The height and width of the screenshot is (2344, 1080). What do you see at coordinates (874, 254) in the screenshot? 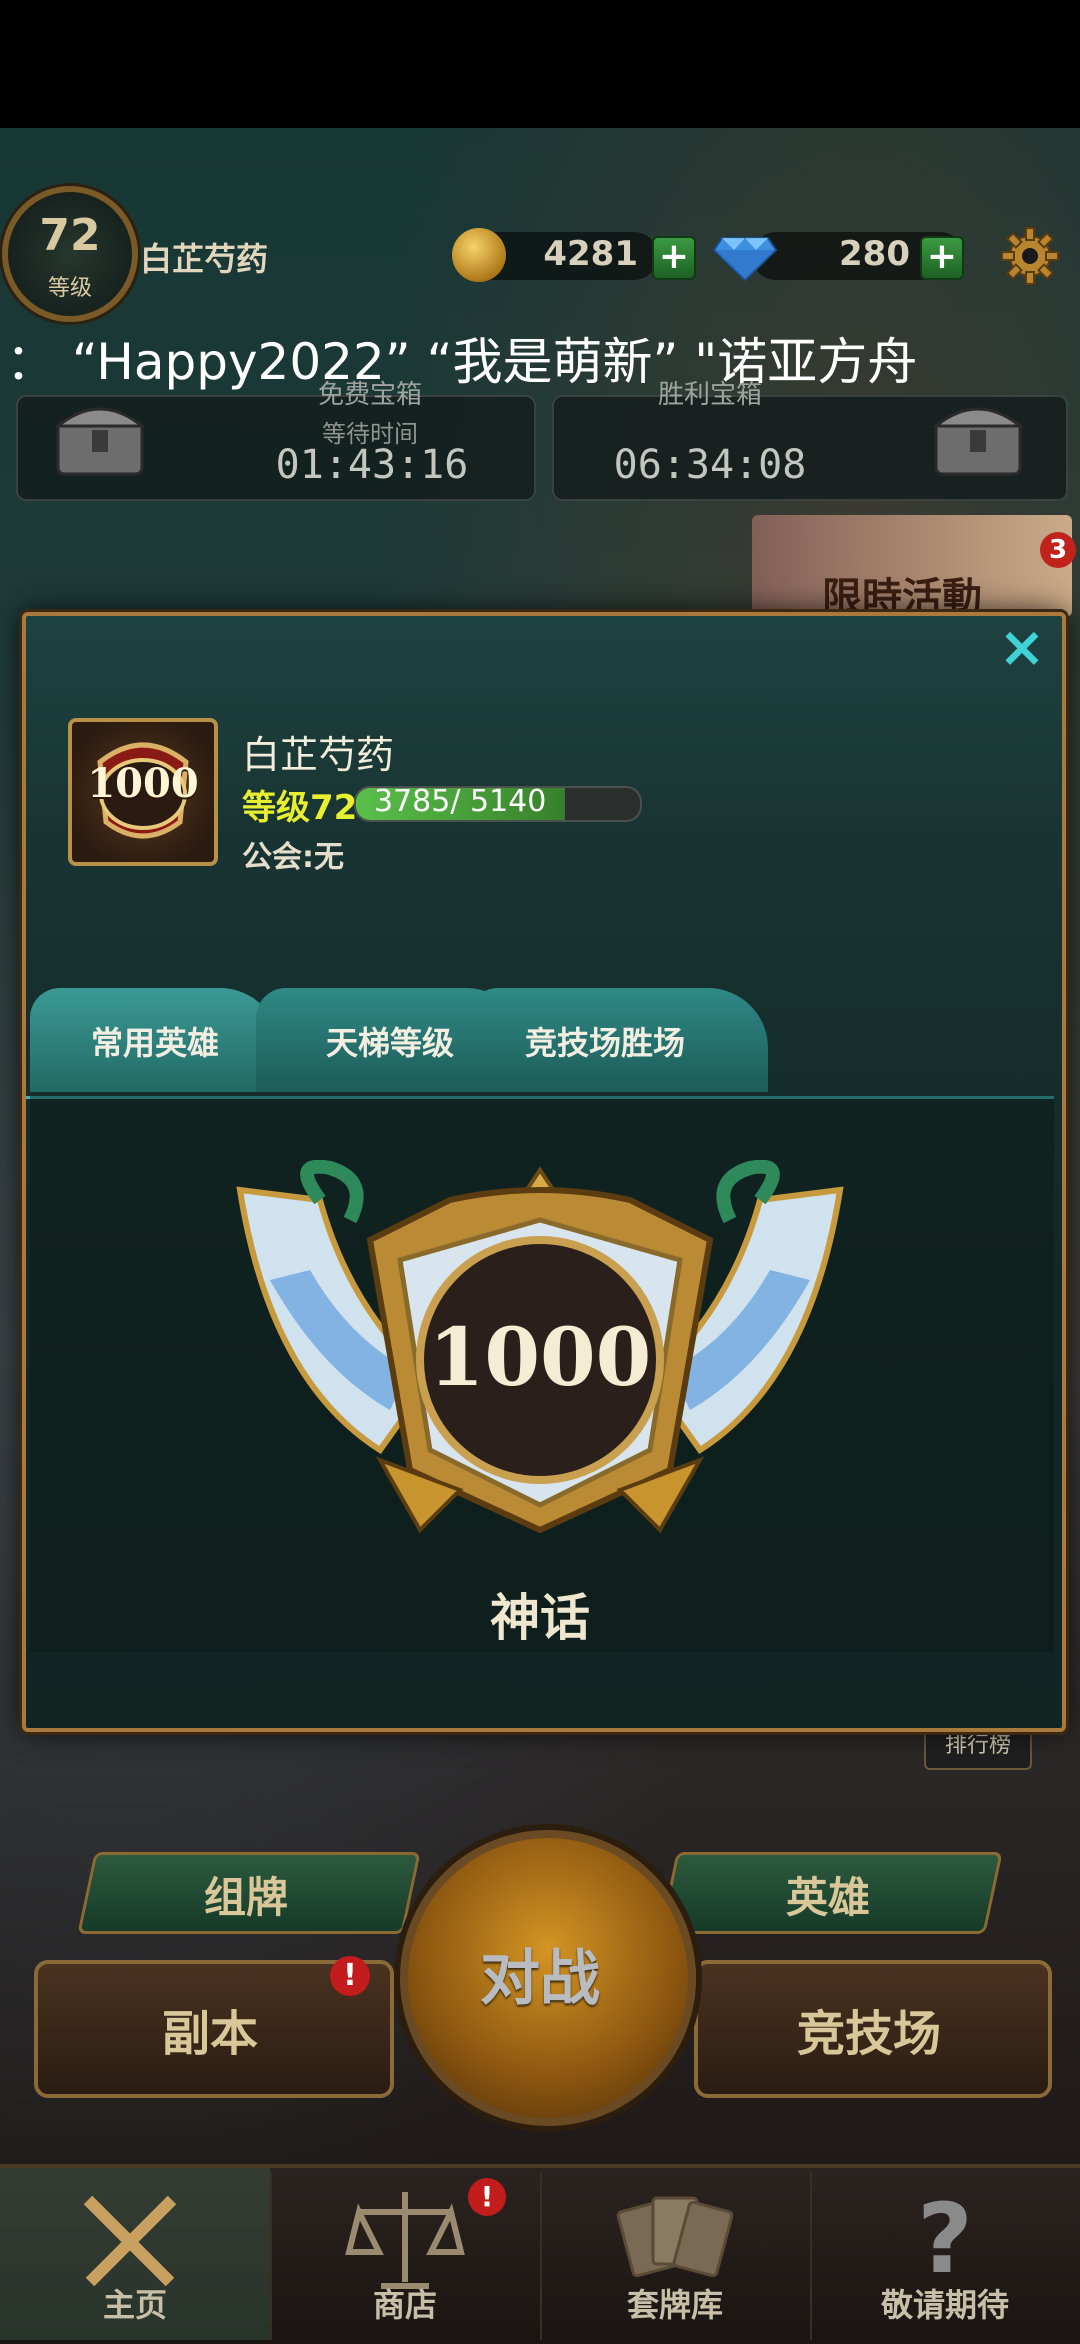
I see `gem-amount: 280` at bounding box center [874, 254].